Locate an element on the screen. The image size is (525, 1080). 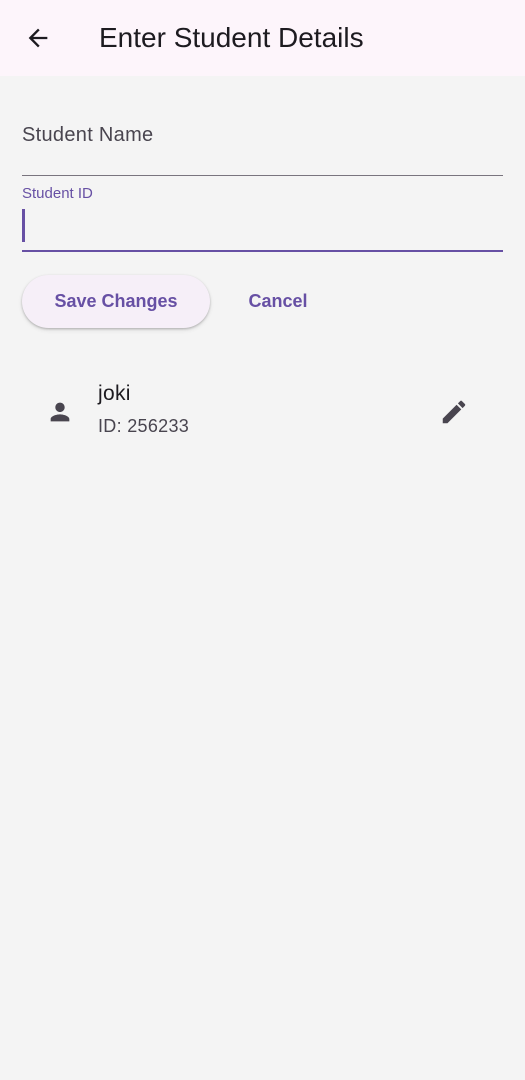
student-name-input is located at coordinates (262, 146).